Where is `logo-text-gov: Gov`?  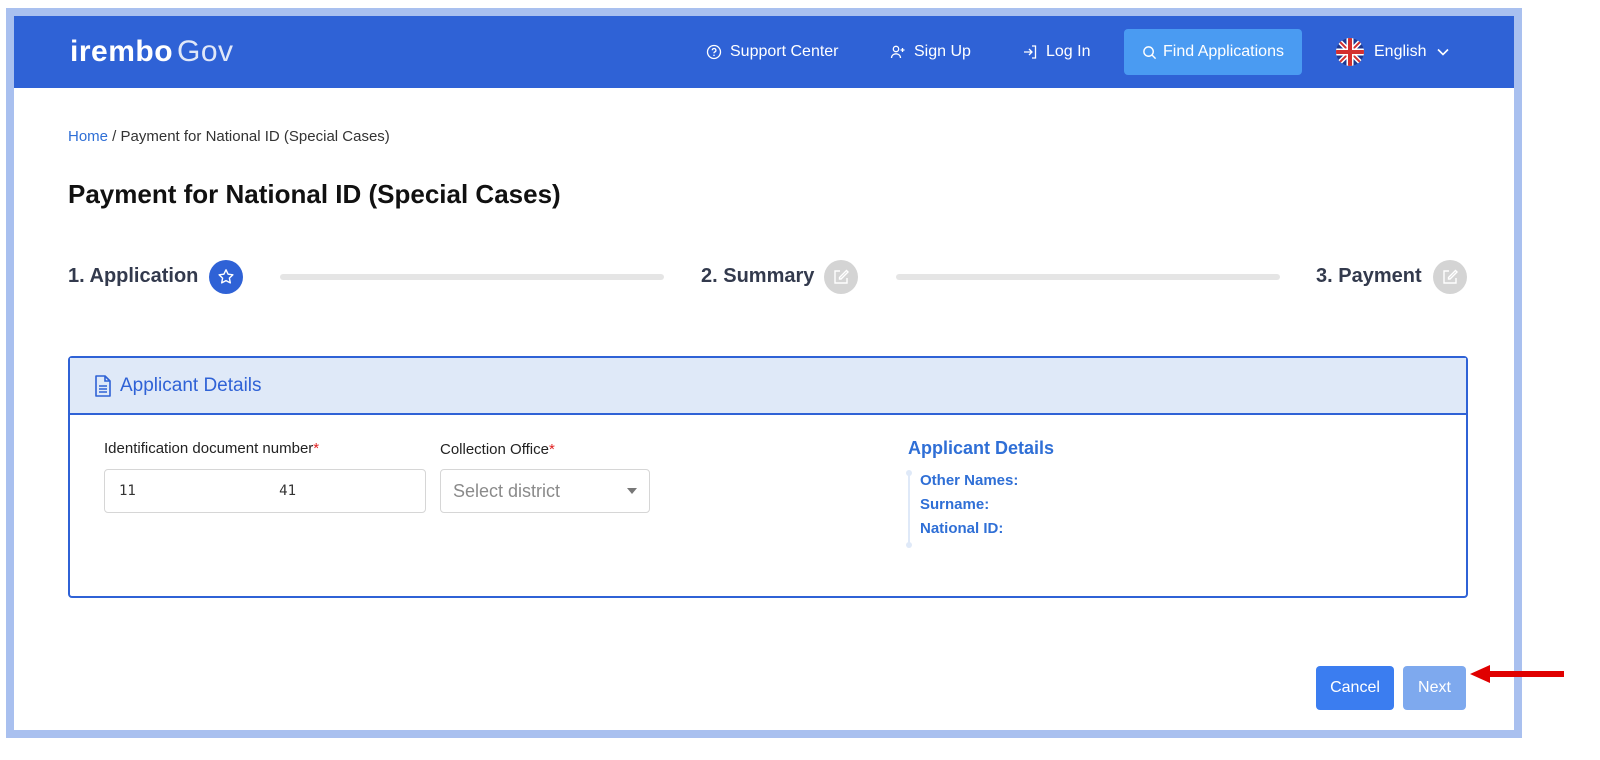
logo-text-gov: Gov is located at coordinates (205, 51).